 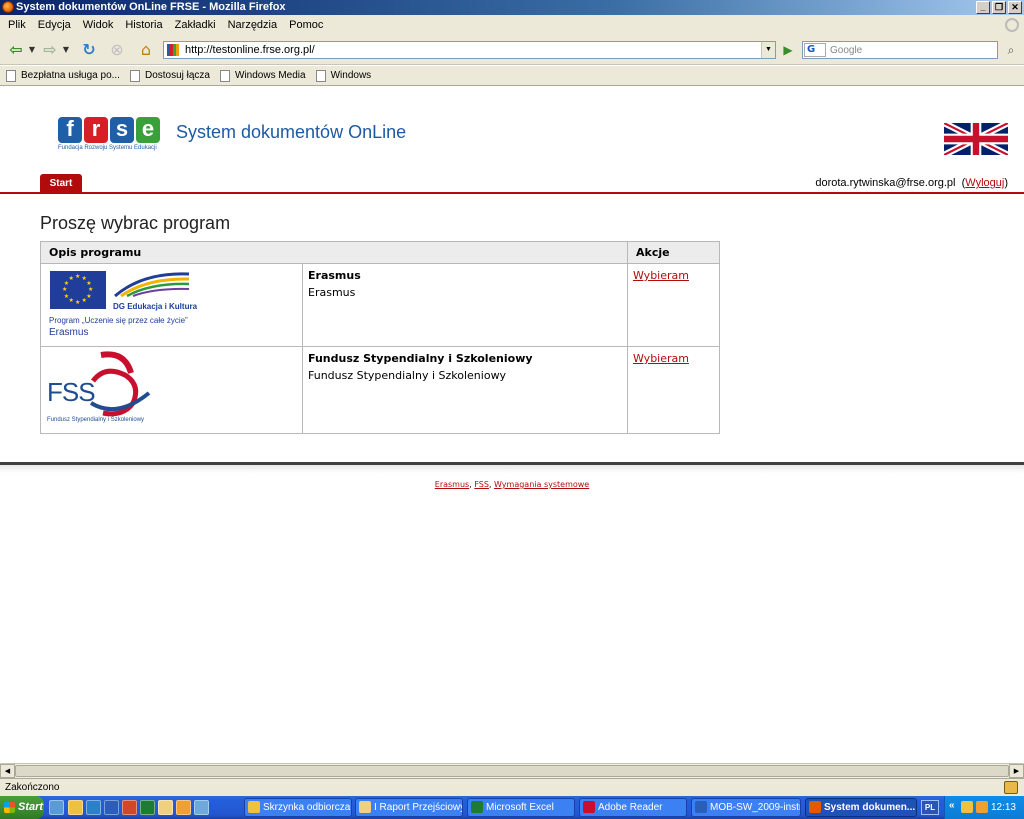 I want to click on taskbar-item-excel: Microsoft Excel, so click(x=521, y=807).